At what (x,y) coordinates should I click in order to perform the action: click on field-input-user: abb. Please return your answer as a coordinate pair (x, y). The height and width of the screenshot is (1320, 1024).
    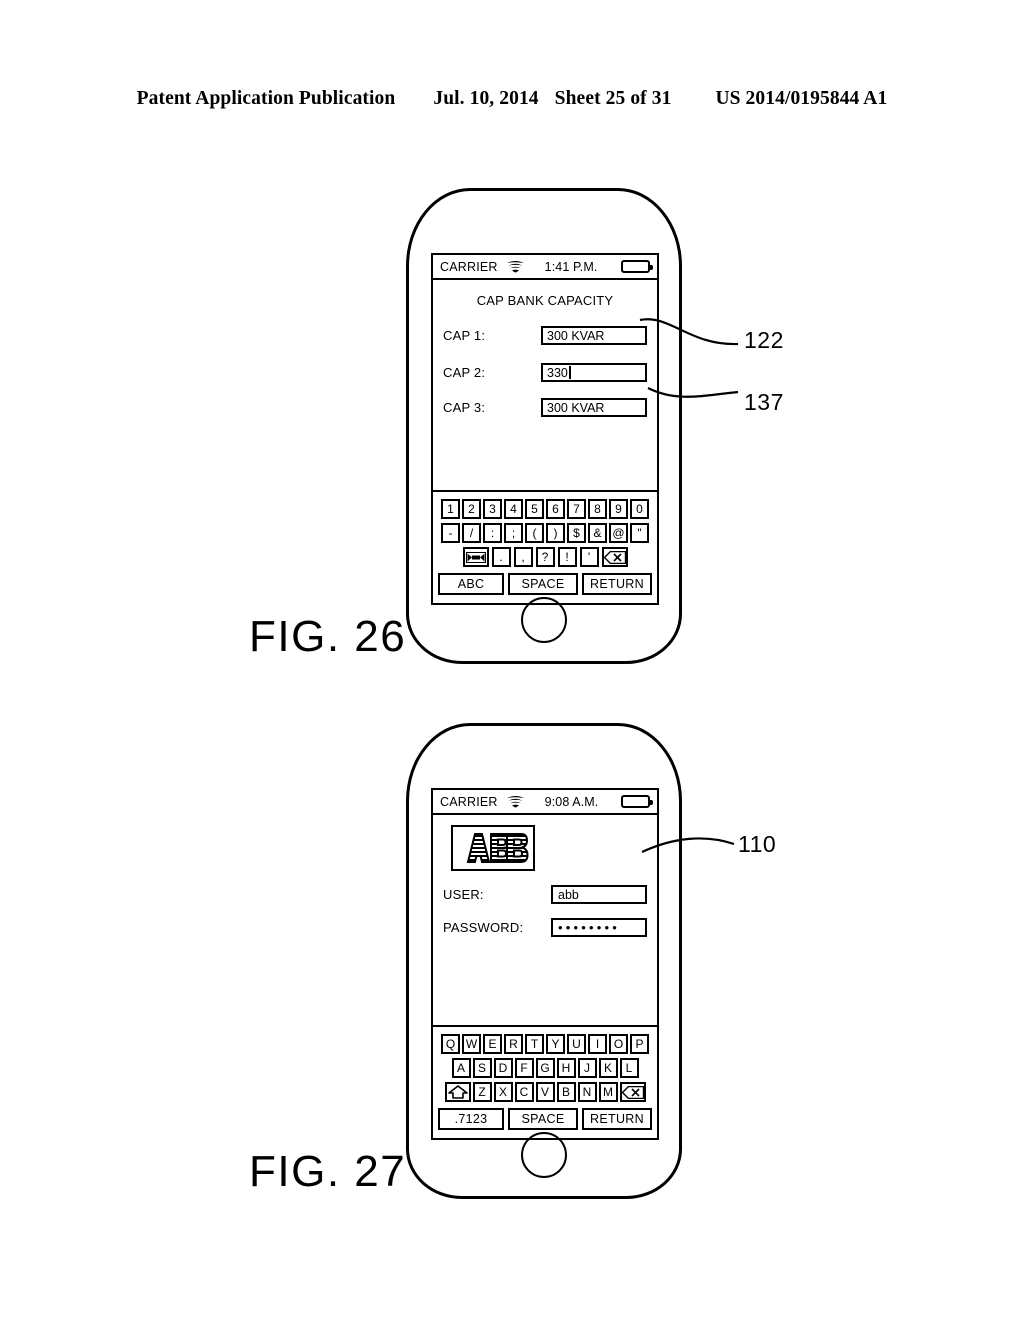
    Looking at the image, I should click on (599, 894).